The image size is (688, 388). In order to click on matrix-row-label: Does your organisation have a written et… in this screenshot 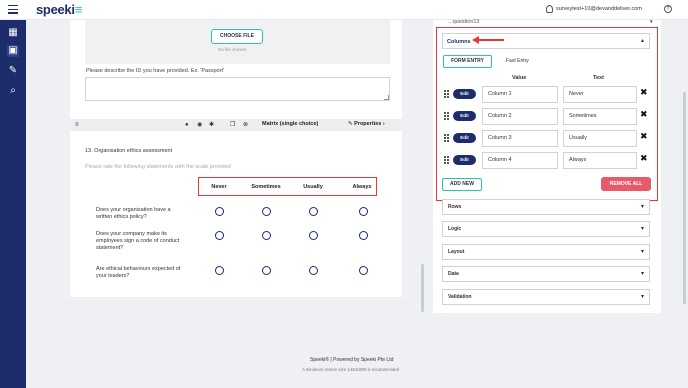, I will do `click(133, 213)`.